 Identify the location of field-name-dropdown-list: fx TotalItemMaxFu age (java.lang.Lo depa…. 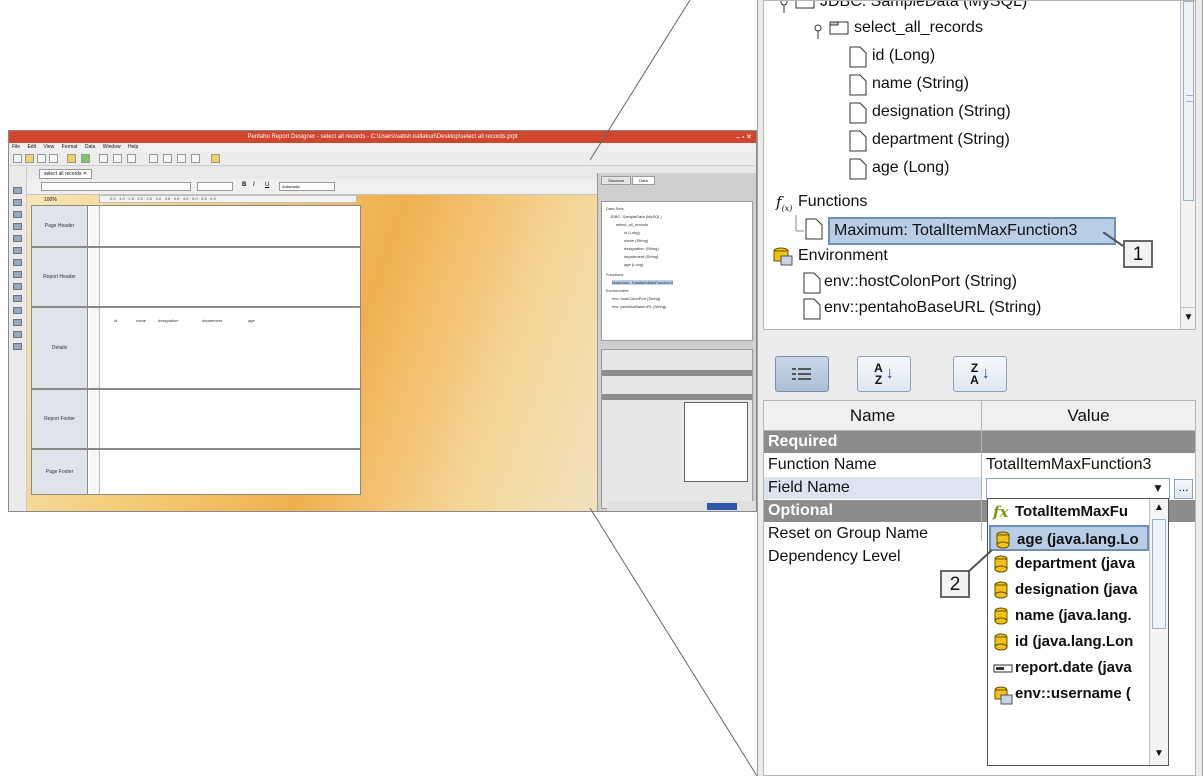
(1078, 632).